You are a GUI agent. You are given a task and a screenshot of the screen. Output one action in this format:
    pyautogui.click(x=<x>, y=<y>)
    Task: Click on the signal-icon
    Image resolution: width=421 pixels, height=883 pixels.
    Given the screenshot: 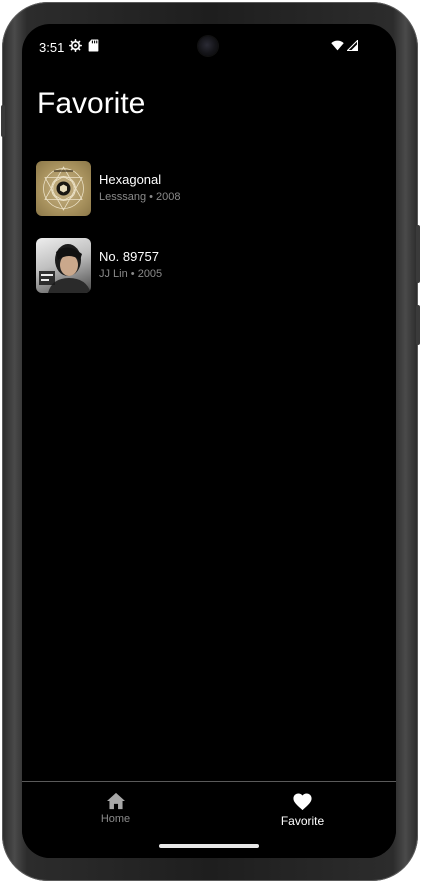 What is the action you would take?
    pyautogui.click(x=352, y=45)
    